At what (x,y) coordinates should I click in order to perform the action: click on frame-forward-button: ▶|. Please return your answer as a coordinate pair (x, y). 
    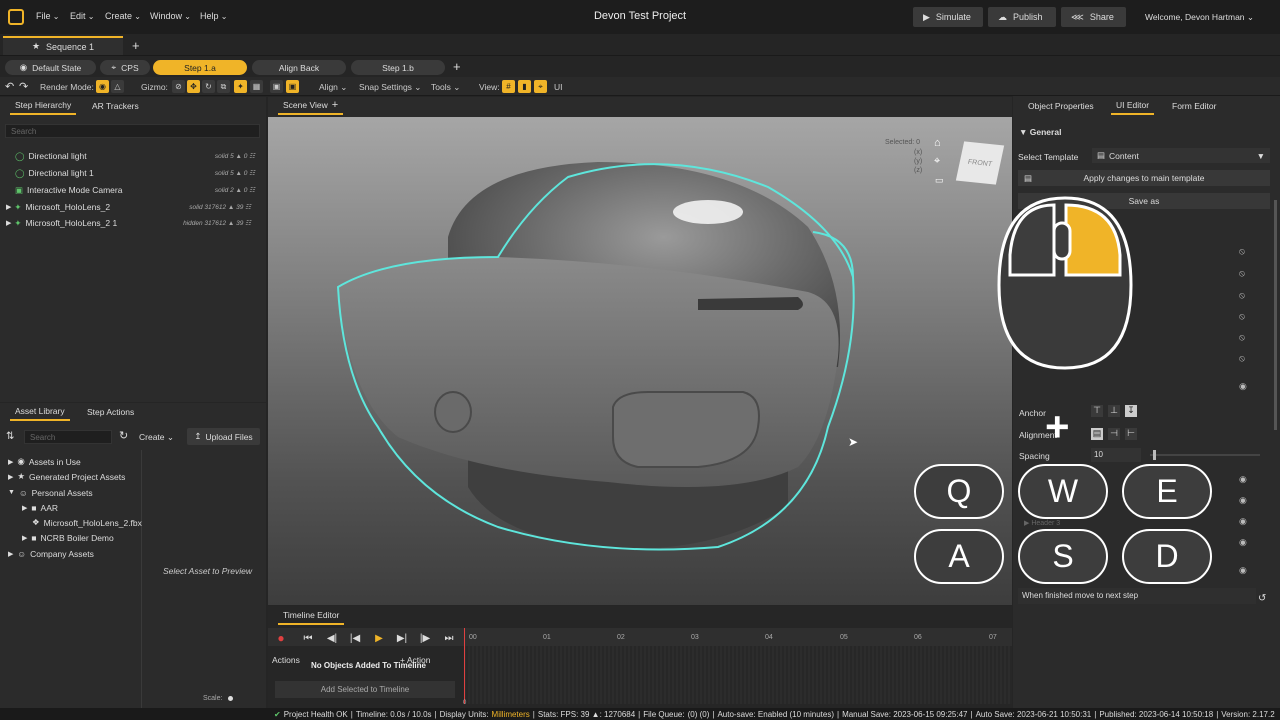
    Looking at the image, I should click on (402, 638).